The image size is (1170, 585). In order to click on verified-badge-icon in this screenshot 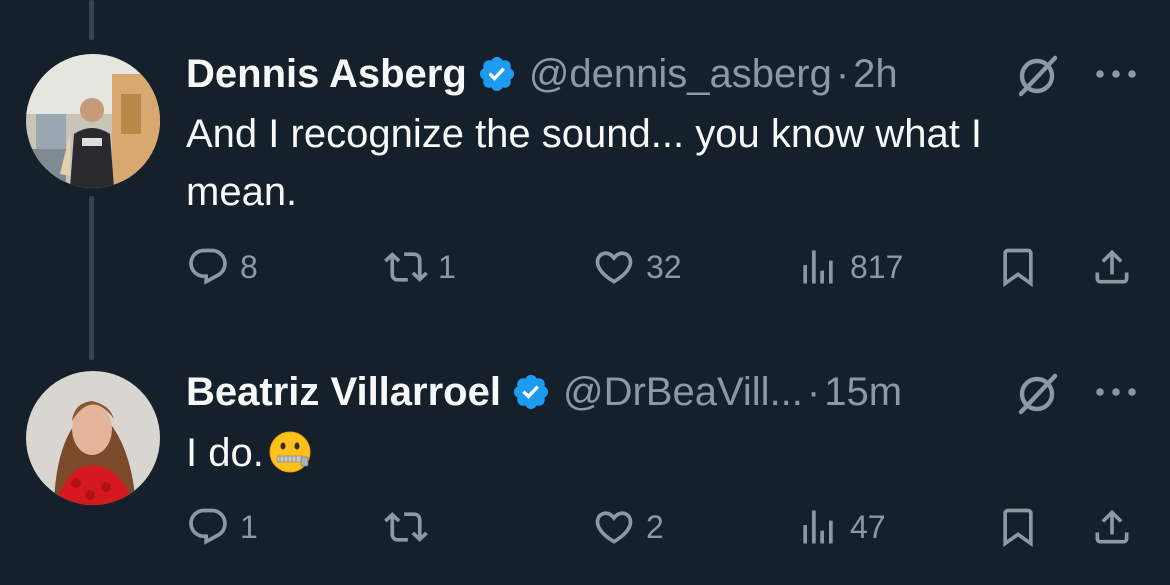, I will do `click(531, 392)`.